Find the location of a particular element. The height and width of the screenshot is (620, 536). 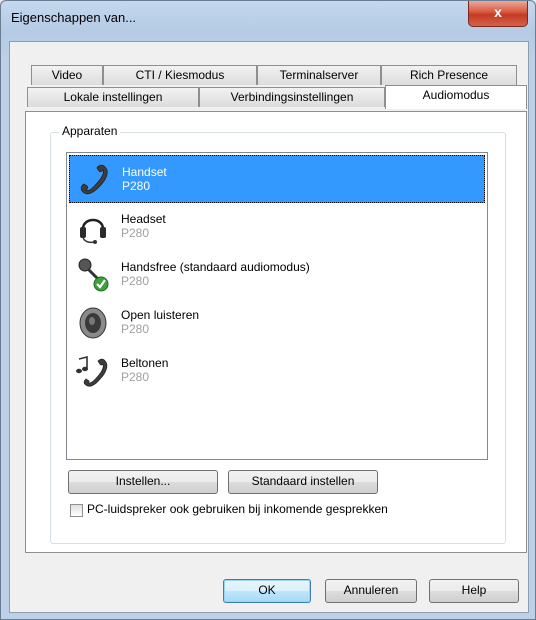

handset-icon is located at coordinates (94, 179).